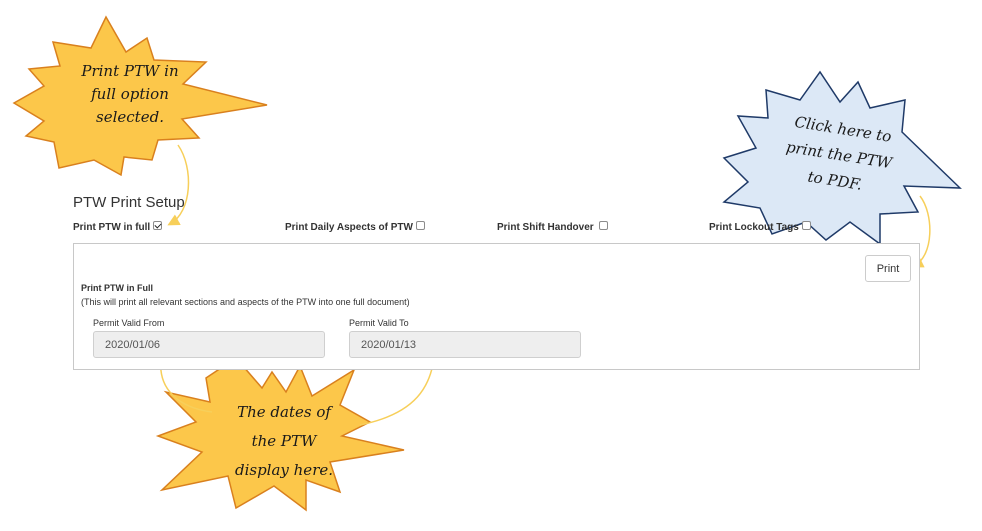 This screenshot has width=982, height=531. I want to click on valid-to-label: Permit Valid To, so click(379, 323).